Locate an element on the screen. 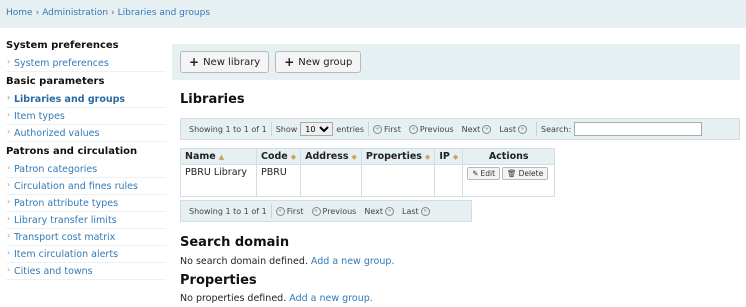 Image resolution: width=746 pixels, height=307 pixels. pagination-bottom: «First «Previous Next» Last» is located at coordinates (355, 211).